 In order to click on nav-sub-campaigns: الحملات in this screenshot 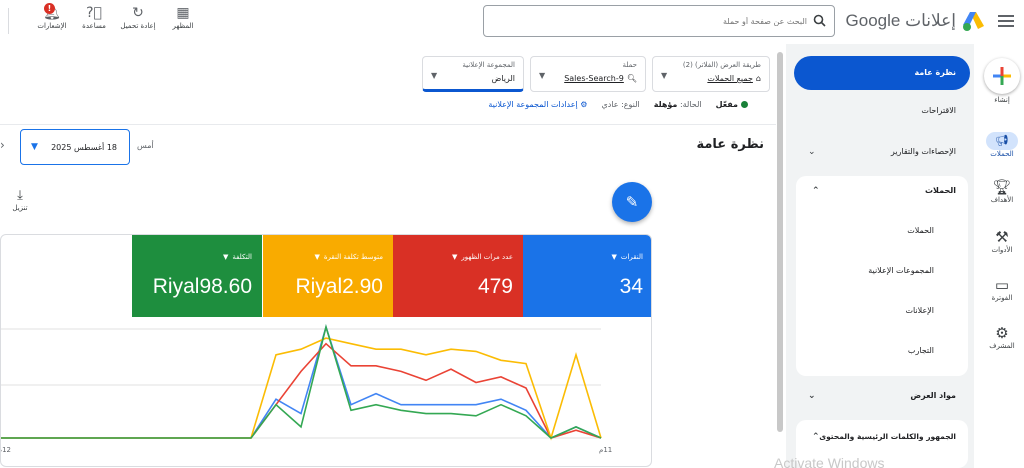, I will do `click(920, 230)`.